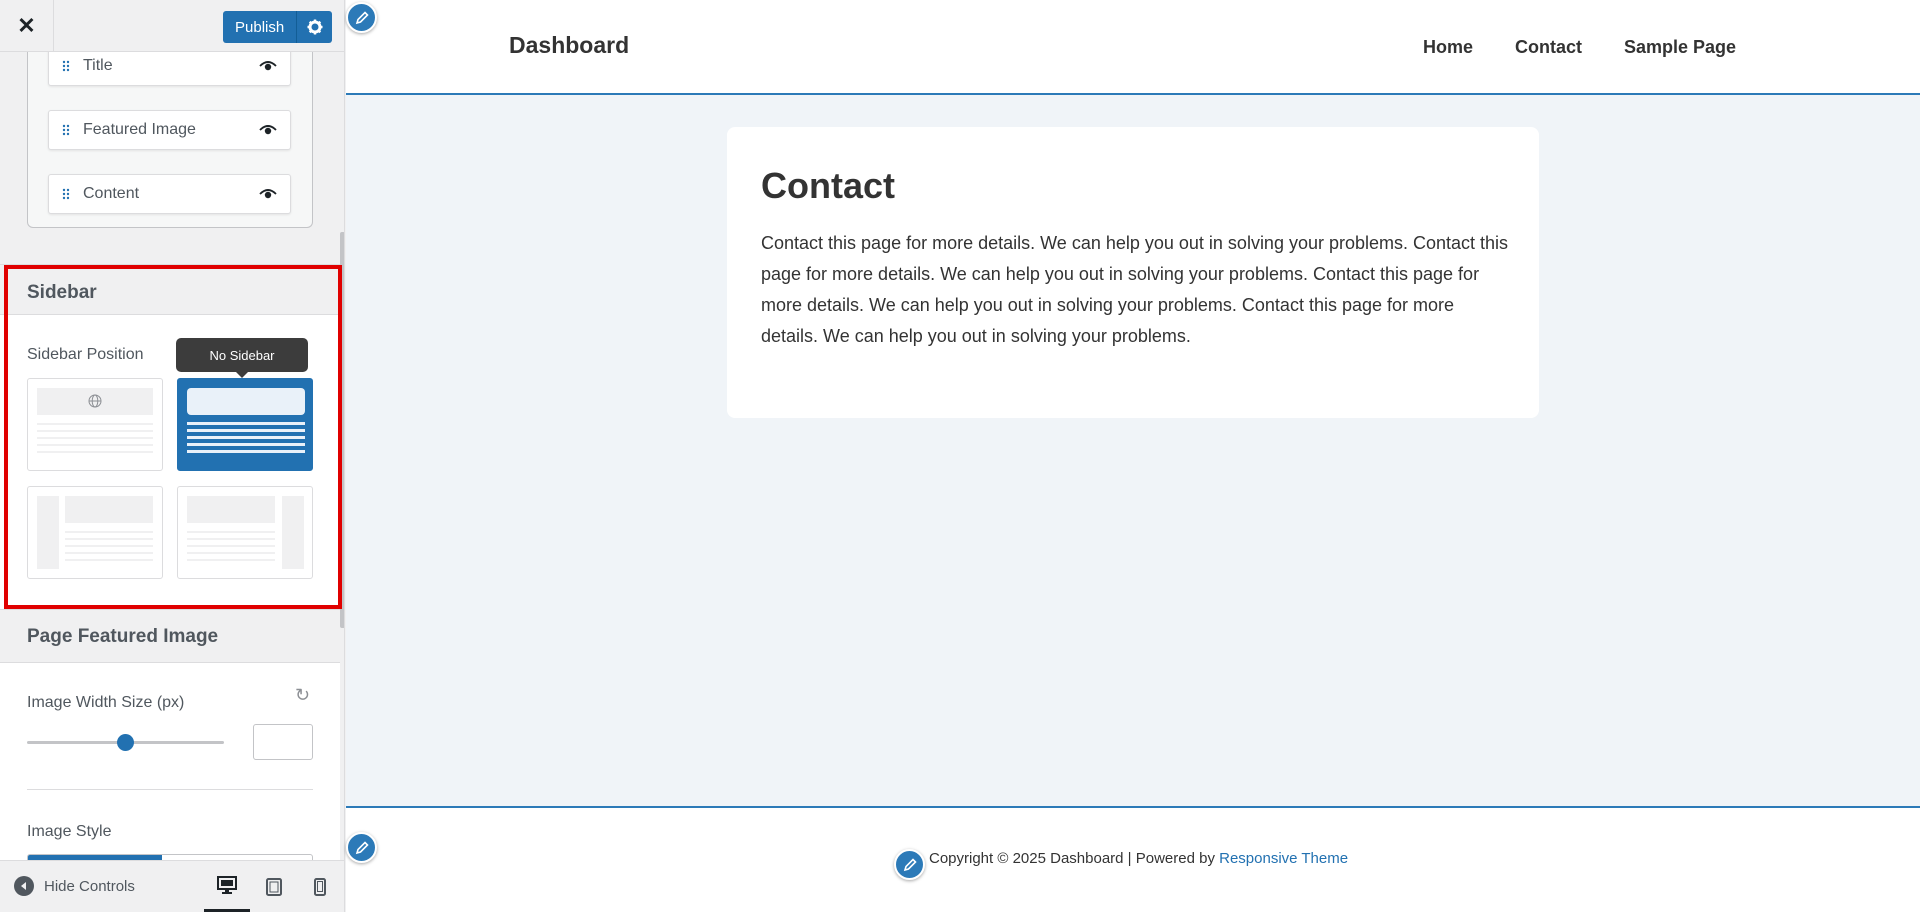  What do you see at coordinates (1283, 858) in the screenshot?
I see `footer-theme-link: Responsive Theme` at bounding box center [1283, 858].